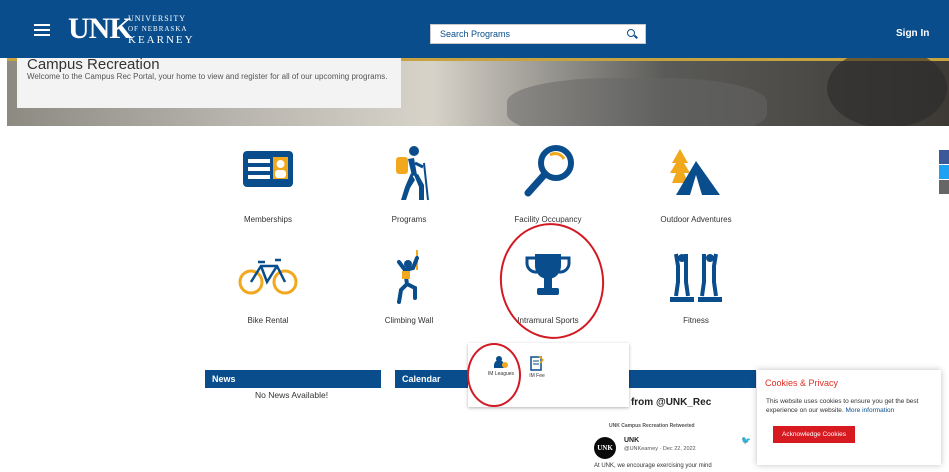 The image size is (949, 472). Describe the element at coordinates (267, 219) in the screenshot. I see `tile-label: Memberships` at that location.